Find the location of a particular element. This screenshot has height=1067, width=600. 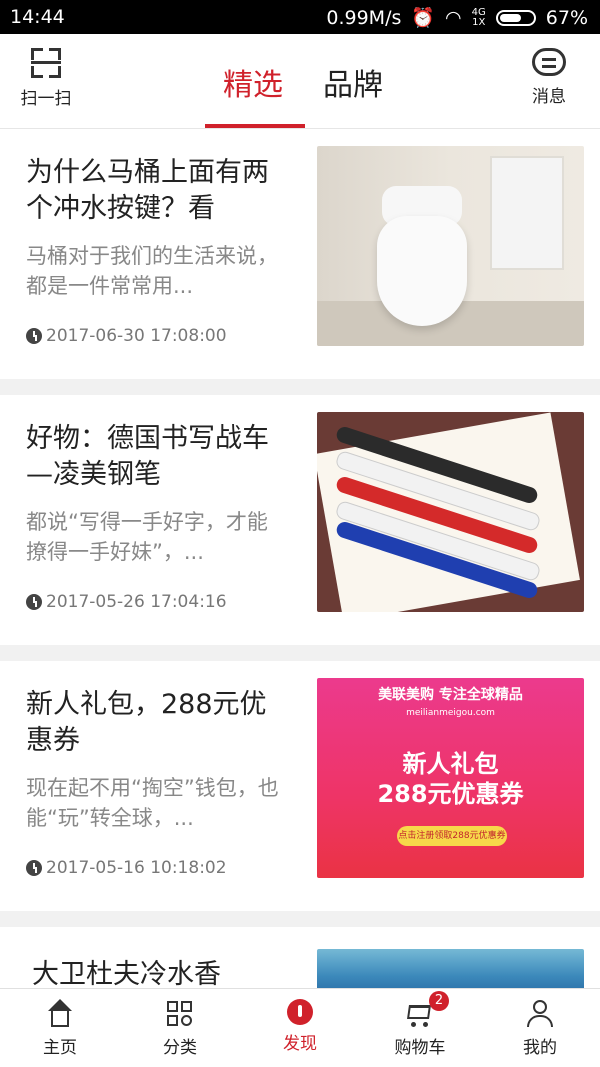

discover-icon is located at coordinates (300, 1012).